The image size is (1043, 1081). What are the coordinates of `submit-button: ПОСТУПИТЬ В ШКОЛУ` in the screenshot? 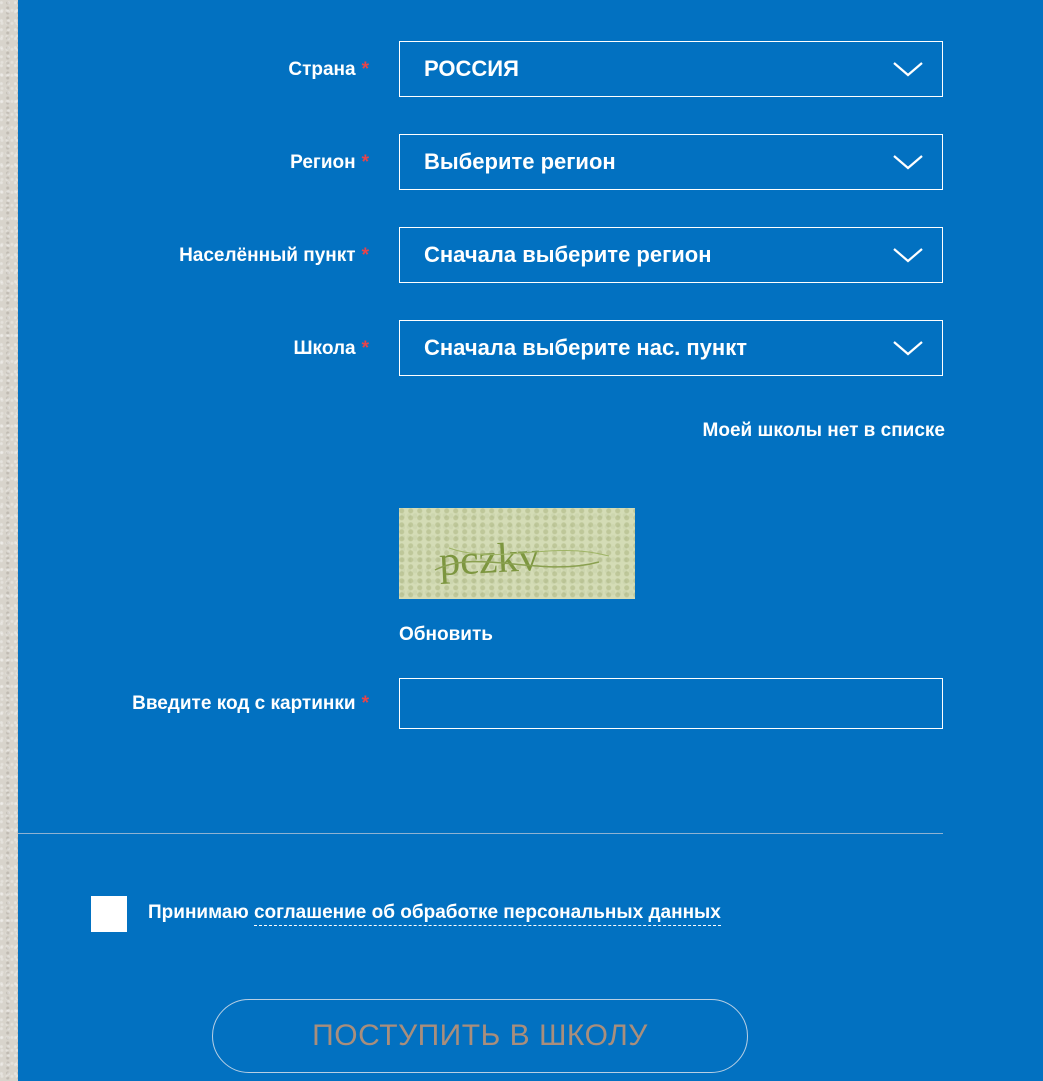 It's located at (480, 1036).